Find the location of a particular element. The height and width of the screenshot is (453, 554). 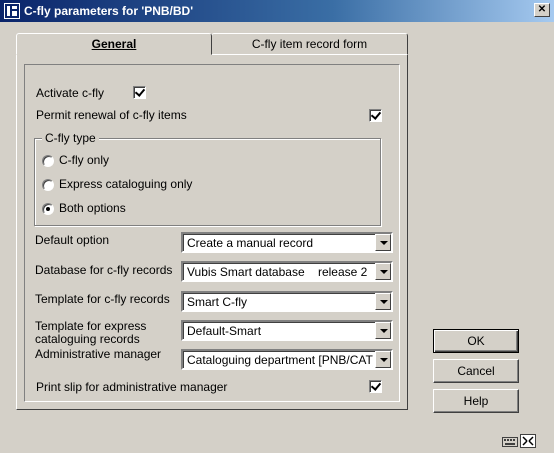

title-bar: C-fly parameters for 'PNB/BD' ✕ is located at coordinates (277, 11).